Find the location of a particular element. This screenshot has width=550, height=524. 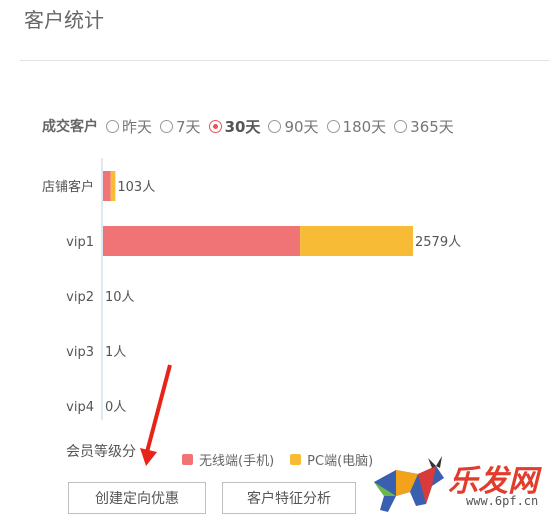

category-label-1: vip1 is located at coordinates (80, 242).